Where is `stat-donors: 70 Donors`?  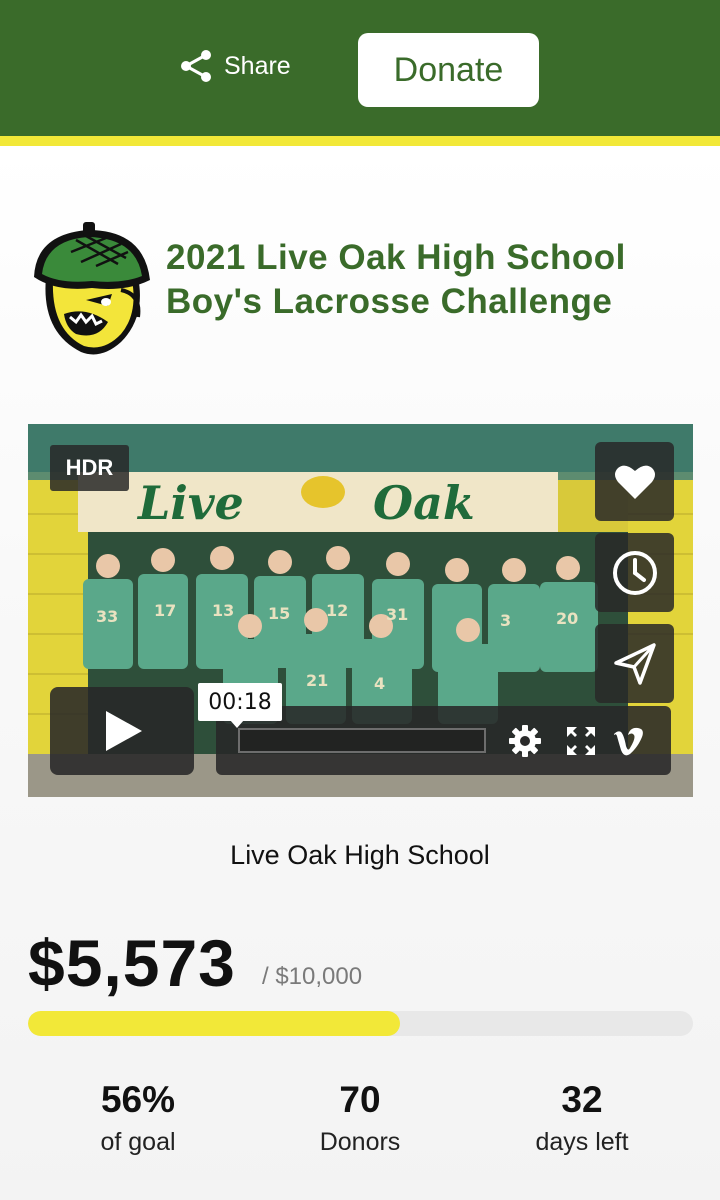
stat-donors: 70 Donors is located at coordinates (360, 1117).